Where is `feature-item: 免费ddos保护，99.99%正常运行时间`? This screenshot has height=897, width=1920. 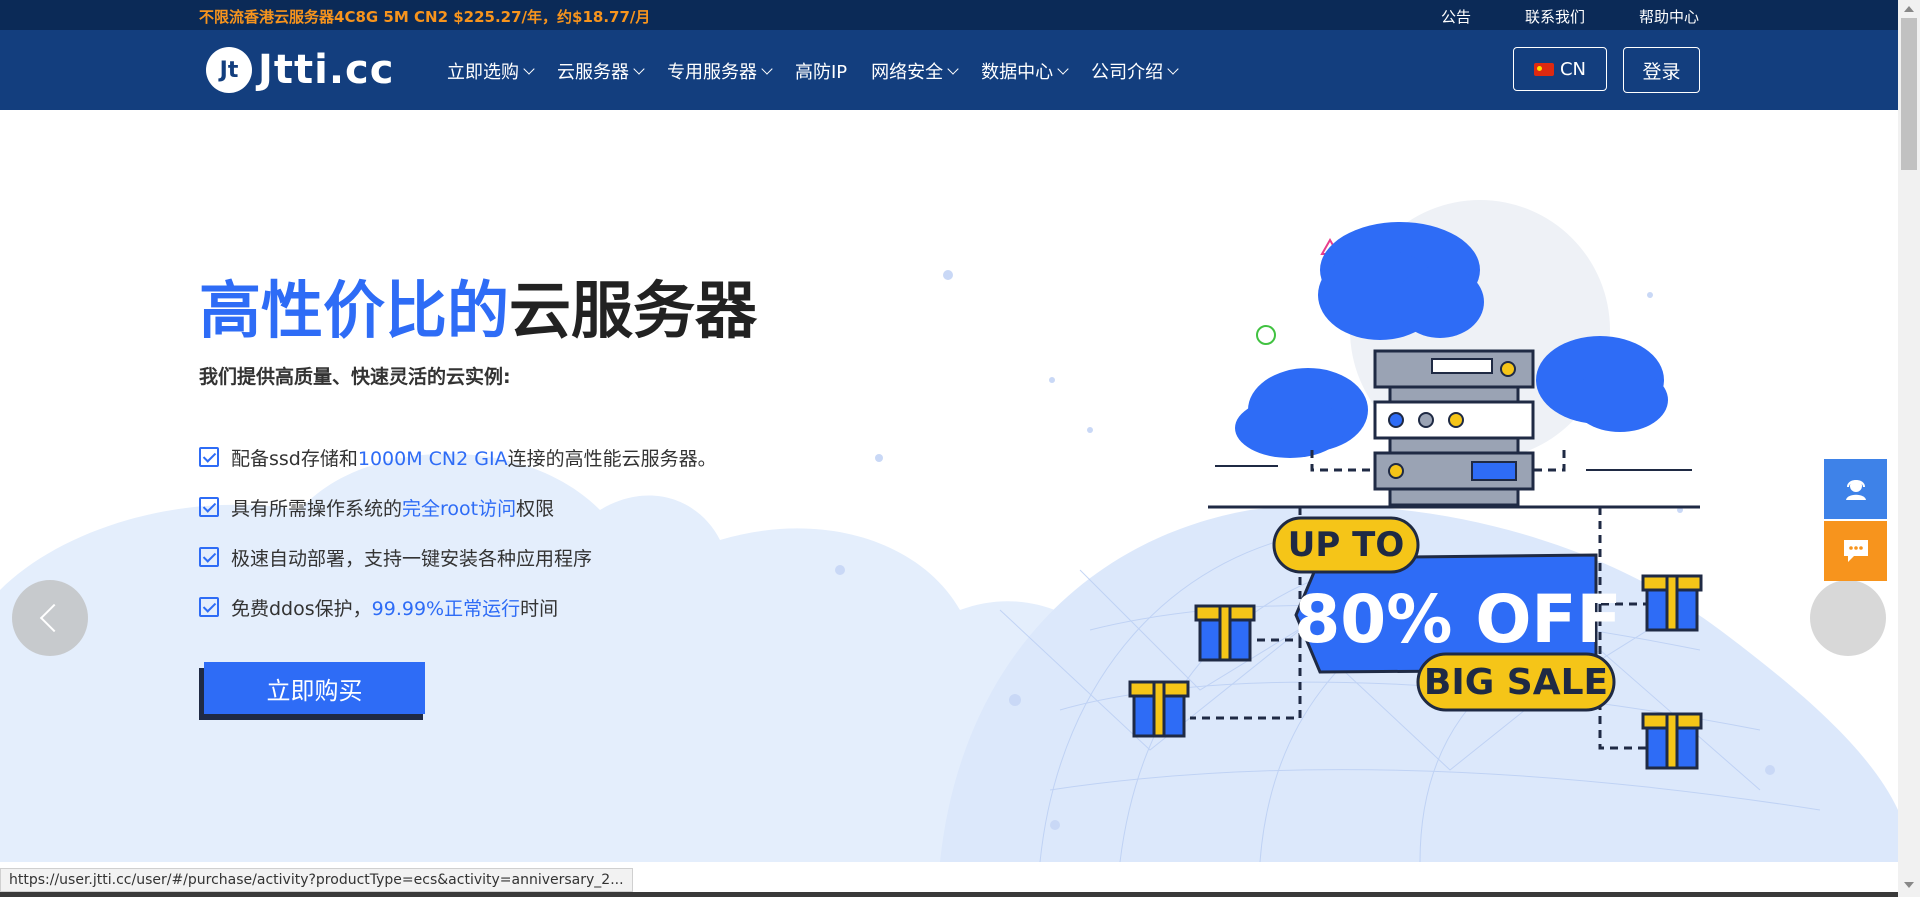 feature-item: 免费ddos保护，99.99%正常运行时间 is located at coordinates (458, 607).